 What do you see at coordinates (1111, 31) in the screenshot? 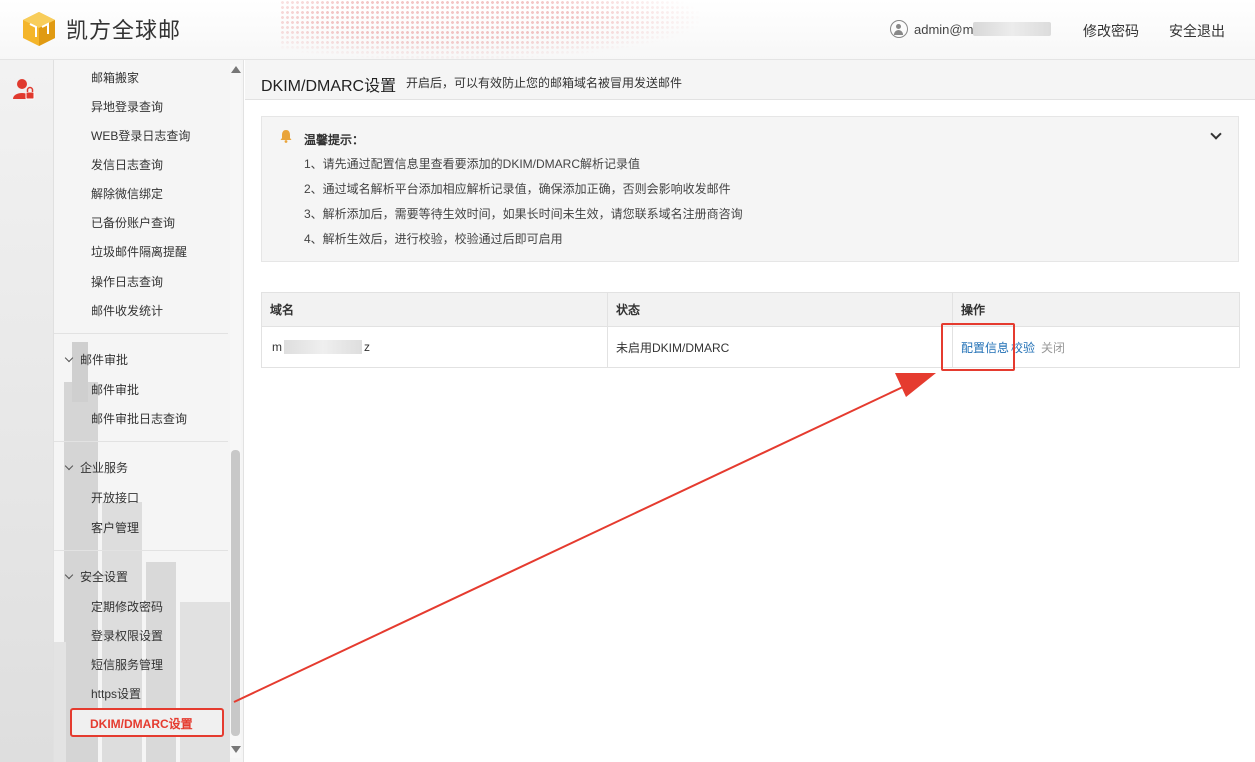
I see `change-password-link: 修改密码` at bounding box center [1111, 31].